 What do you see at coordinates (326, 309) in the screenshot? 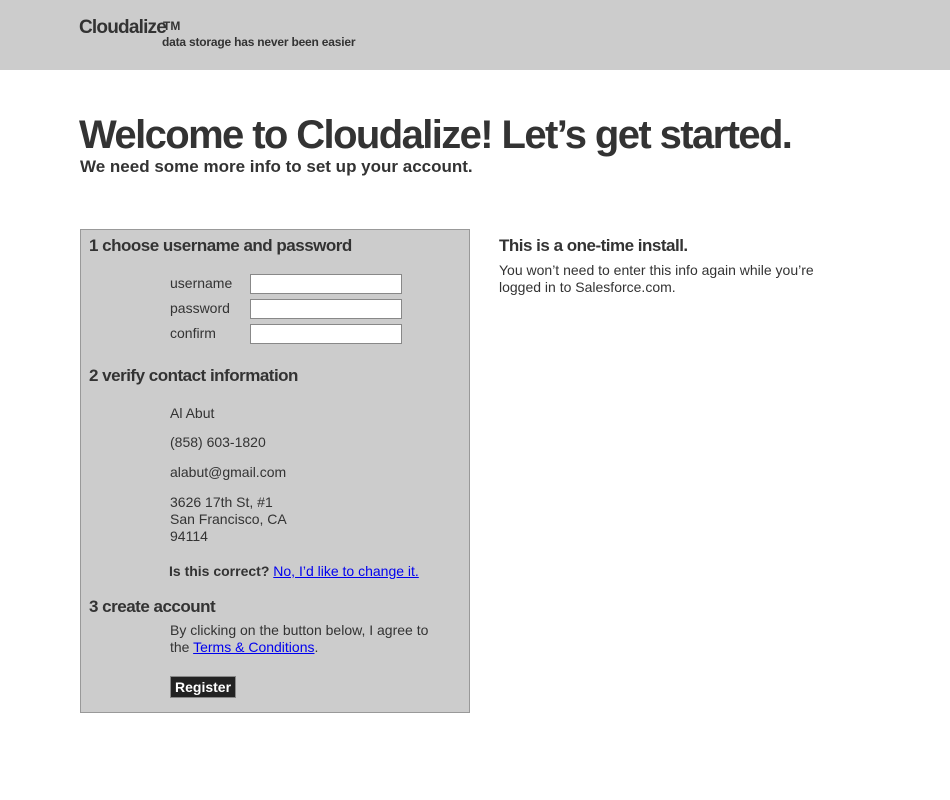
I see `password-input` at bounding box center [326, 309].